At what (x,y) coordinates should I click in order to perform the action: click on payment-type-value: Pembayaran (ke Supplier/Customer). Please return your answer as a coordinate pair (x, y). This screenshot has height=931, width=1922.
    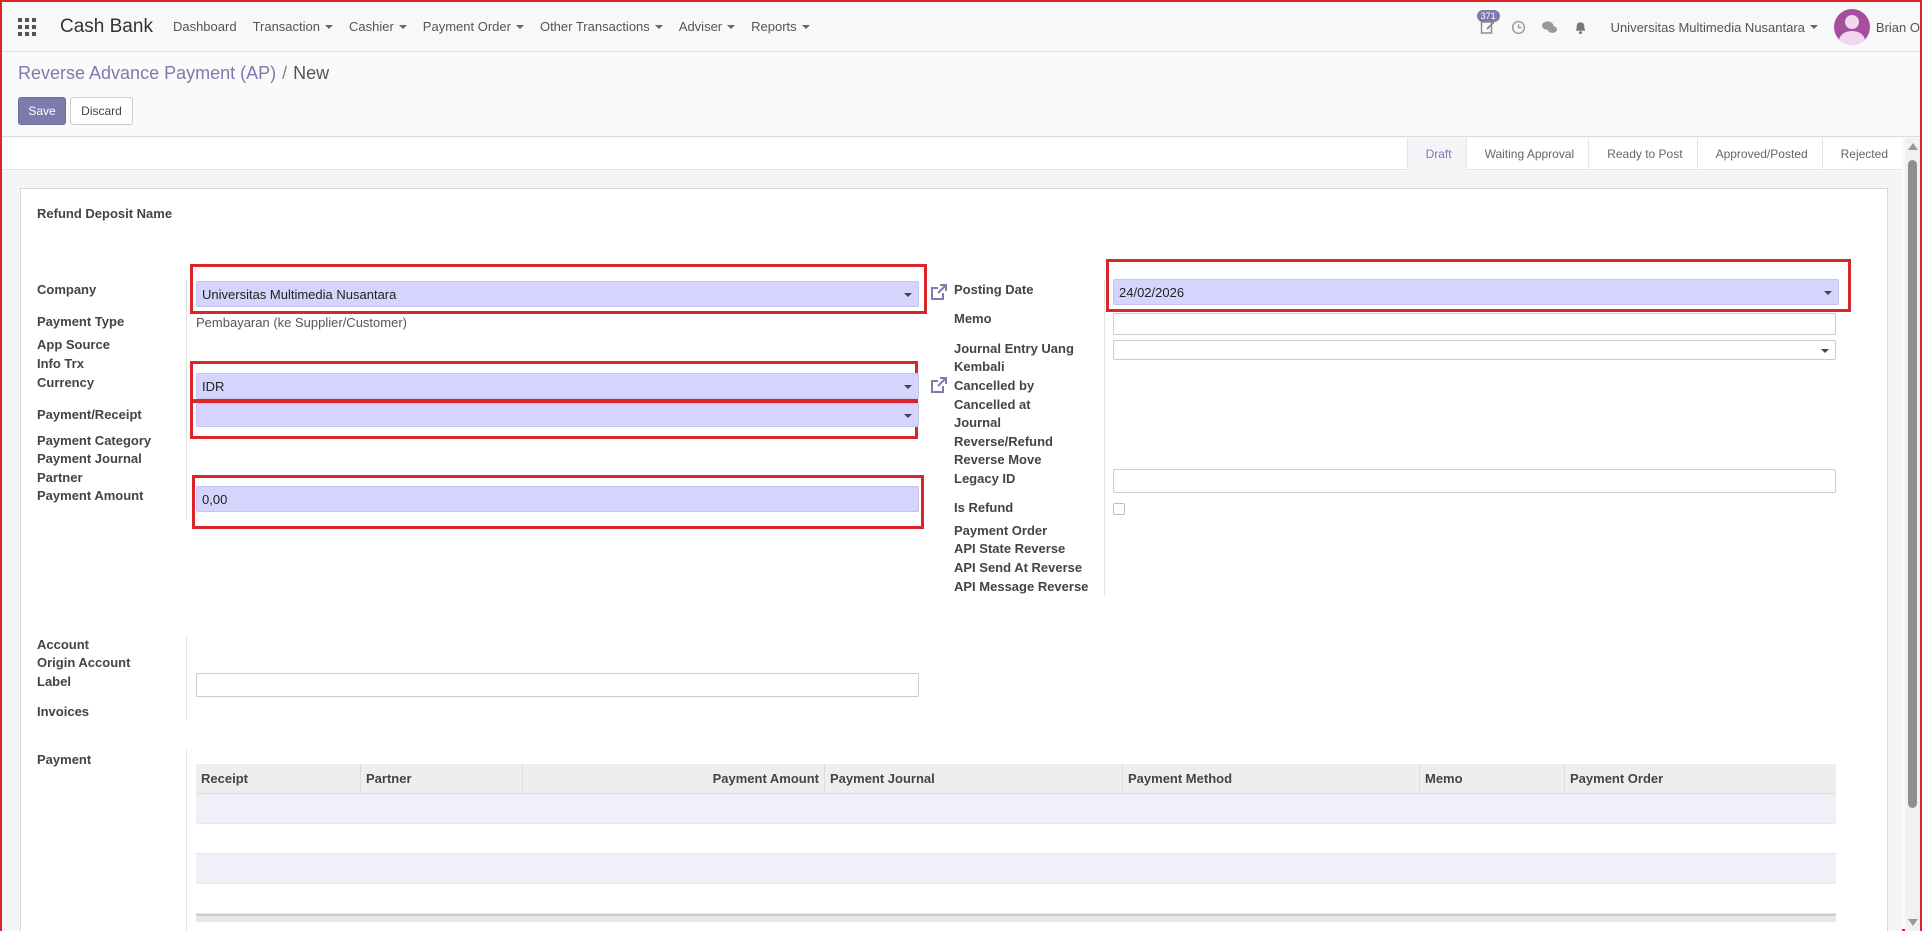
    Looking at the image, I should click on (301, 322).